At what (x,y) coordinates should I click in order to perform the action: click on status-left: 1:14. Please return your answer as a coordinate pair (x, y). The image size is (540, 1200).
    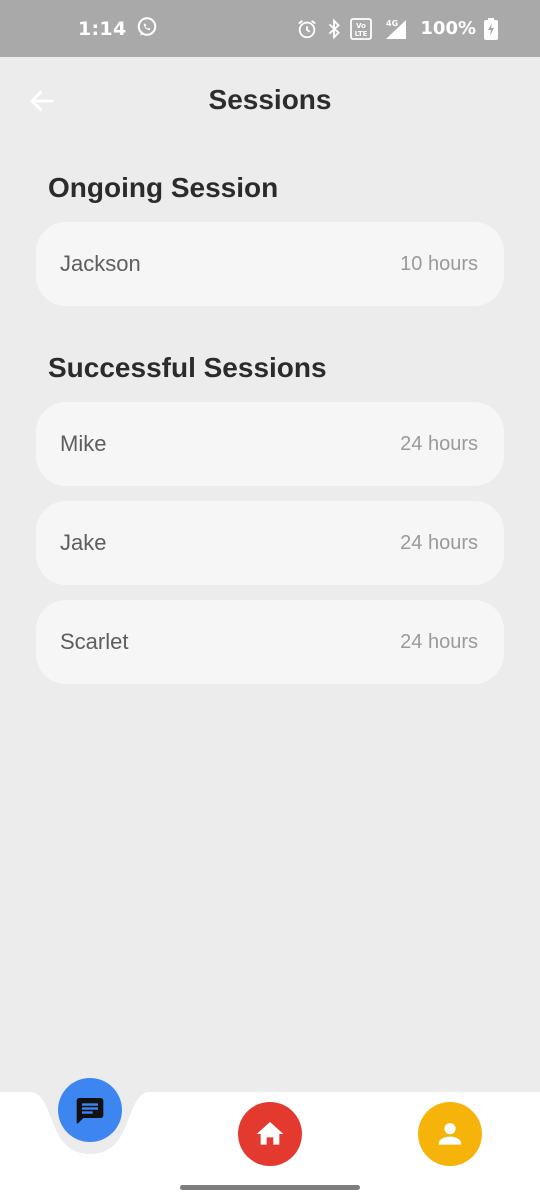
    Looking at the image, I should click on (118, 28).